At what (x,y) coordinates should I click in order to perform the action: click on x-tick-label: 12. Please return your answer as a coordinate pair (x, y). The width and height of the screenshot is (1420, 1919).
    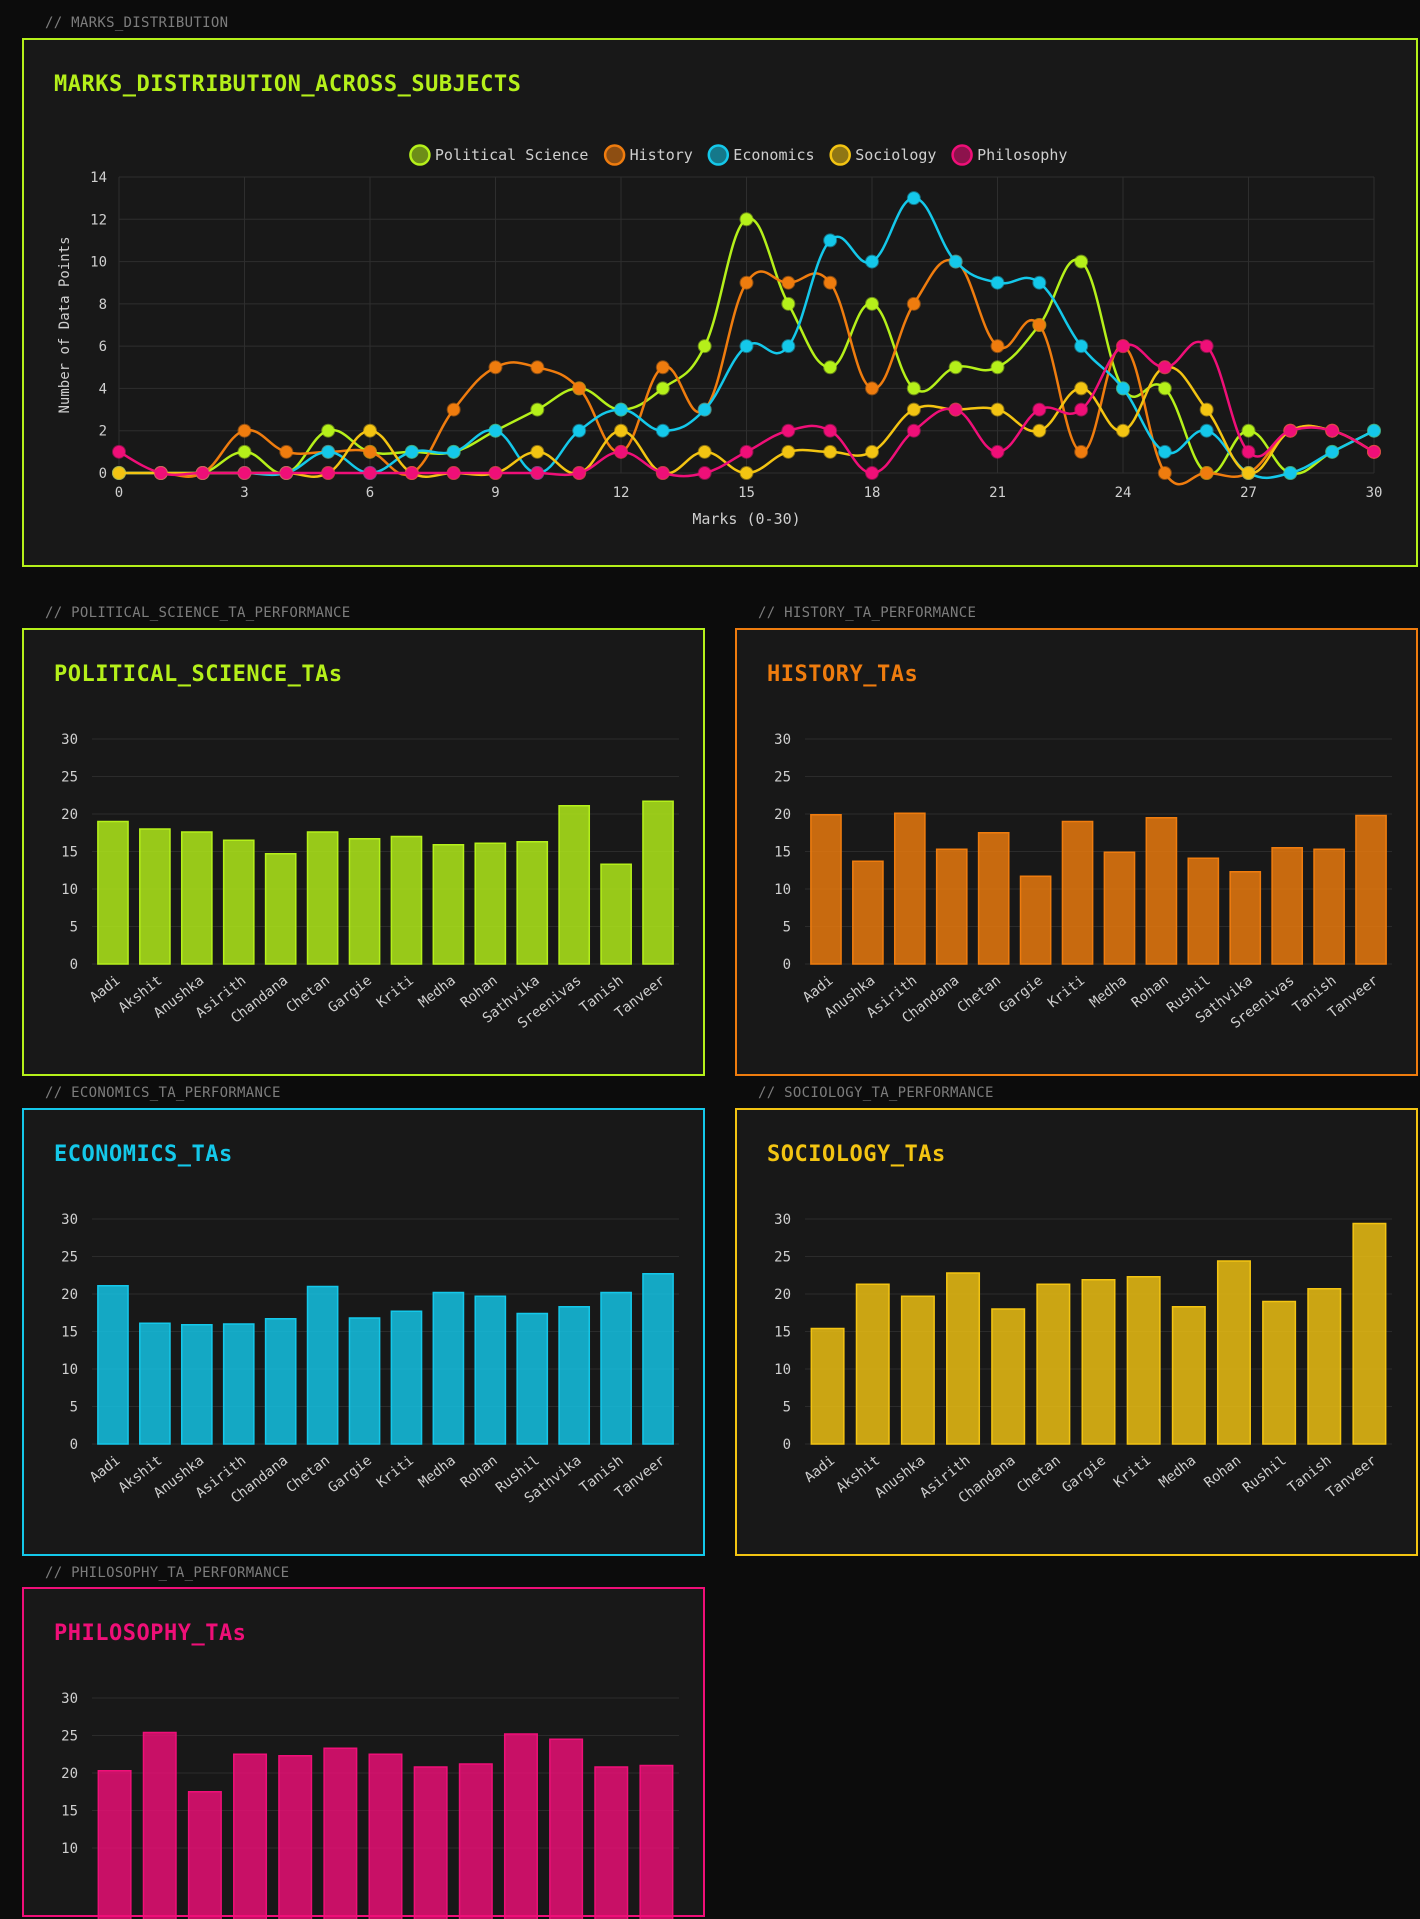
    Looking at the image, I should click on (621, 493).